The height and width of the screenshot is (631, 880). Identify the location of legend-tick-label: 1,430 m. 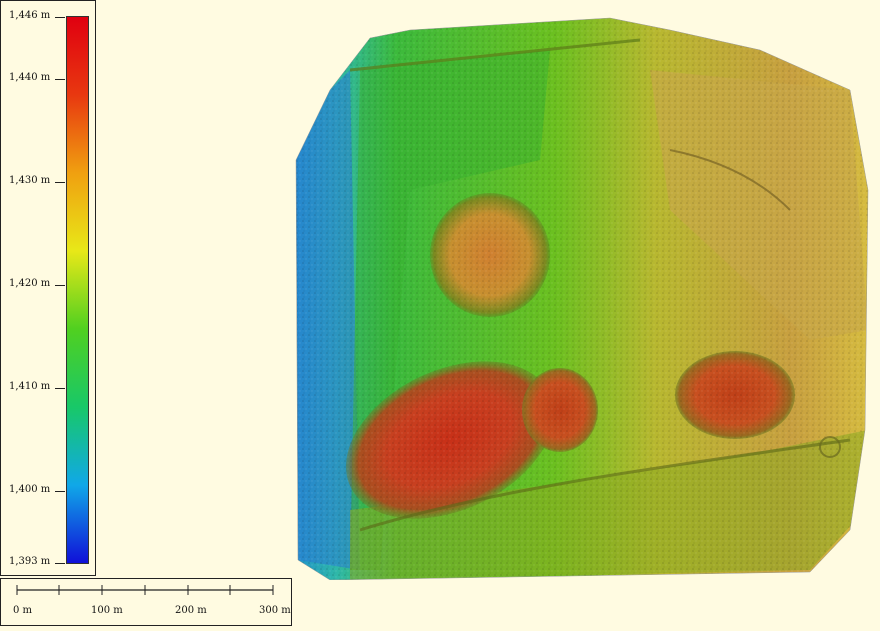
(30, 180).